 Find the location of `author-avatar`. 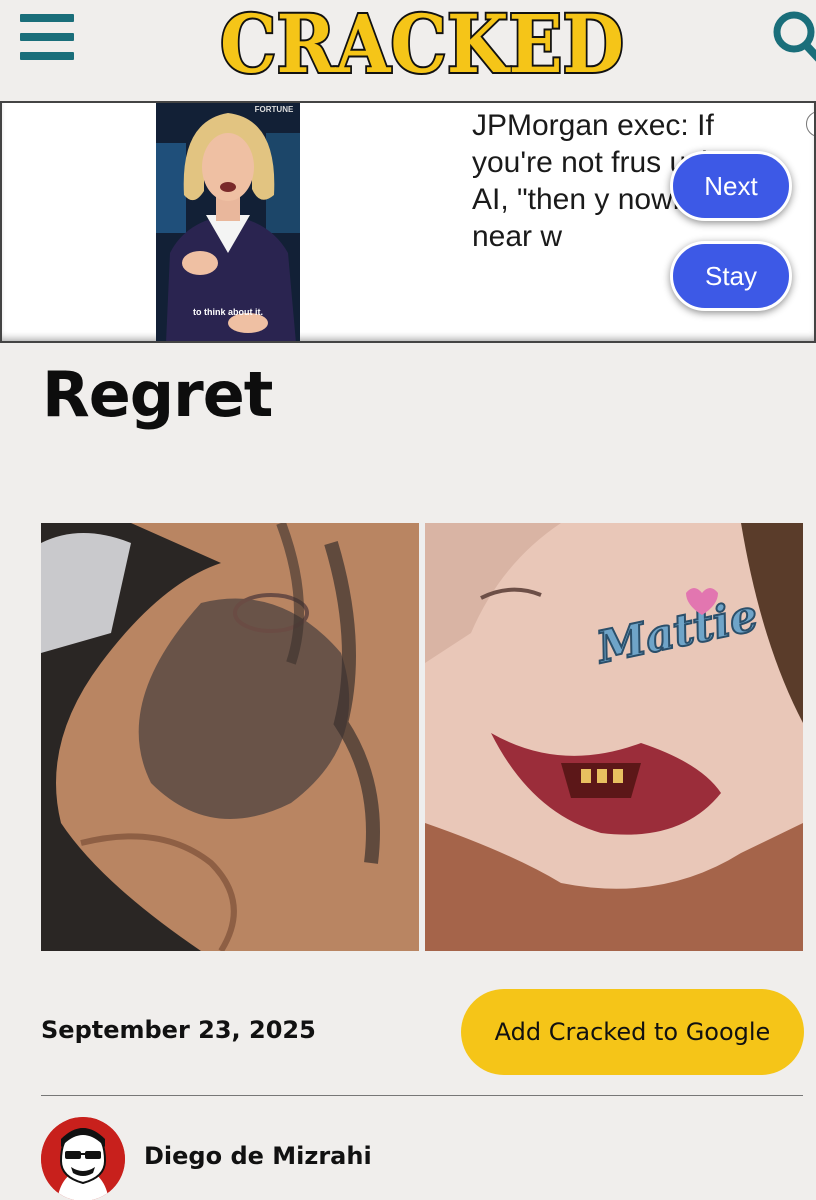

author-avatar is located at coordinates (83, 1158).